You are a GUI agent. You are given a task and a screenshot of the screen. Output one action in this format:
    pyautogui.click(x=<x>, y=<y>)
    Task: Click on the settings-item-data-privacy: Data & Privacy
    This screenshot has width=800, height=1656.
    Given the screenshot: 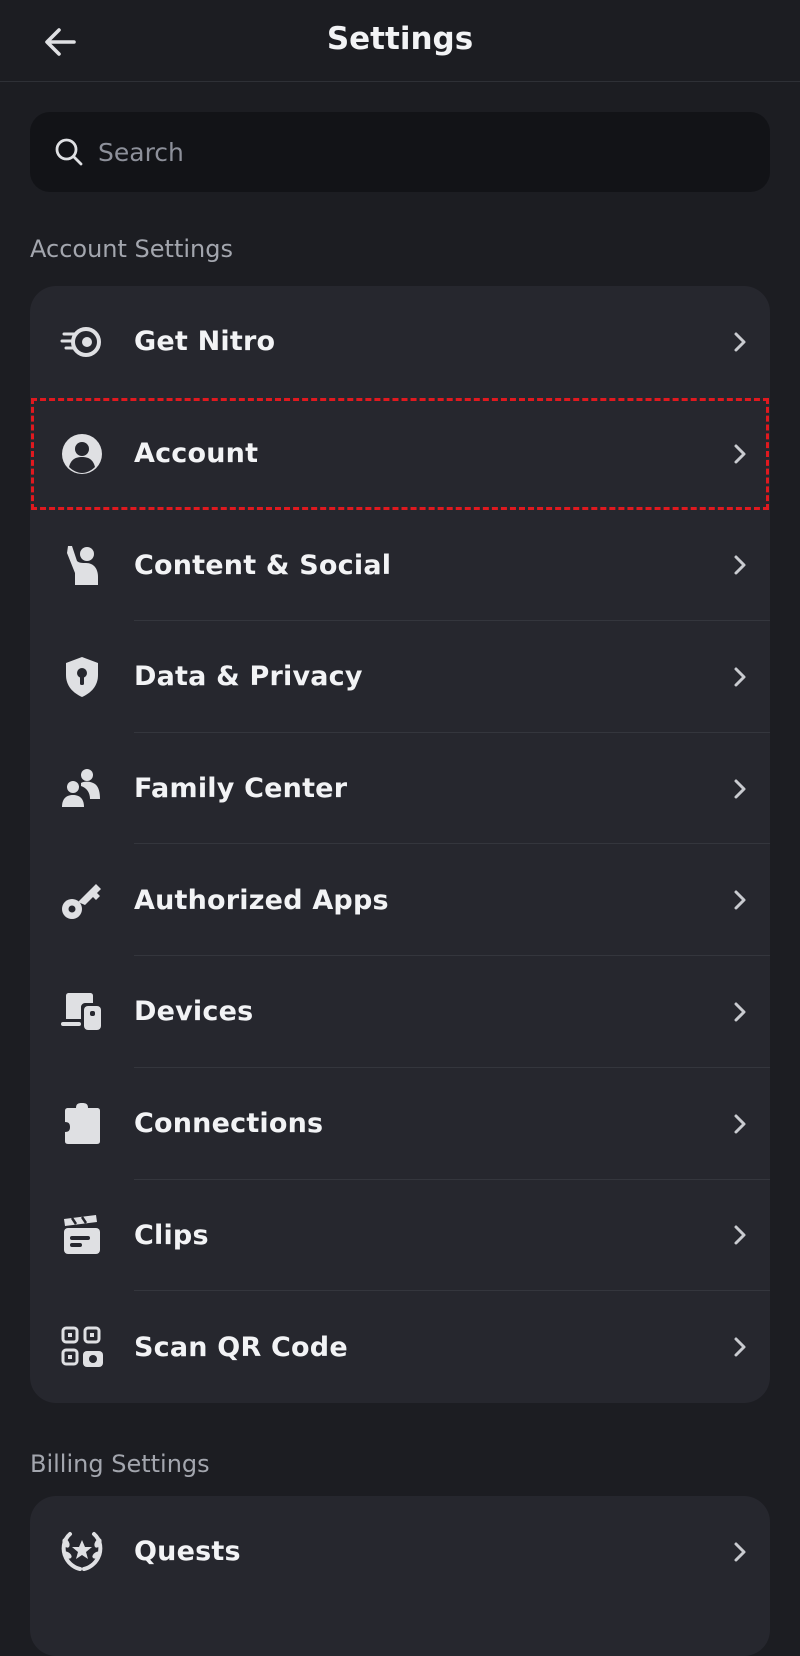 What is the action you would take?
    pyautogui.click(x=400, y=677)
    